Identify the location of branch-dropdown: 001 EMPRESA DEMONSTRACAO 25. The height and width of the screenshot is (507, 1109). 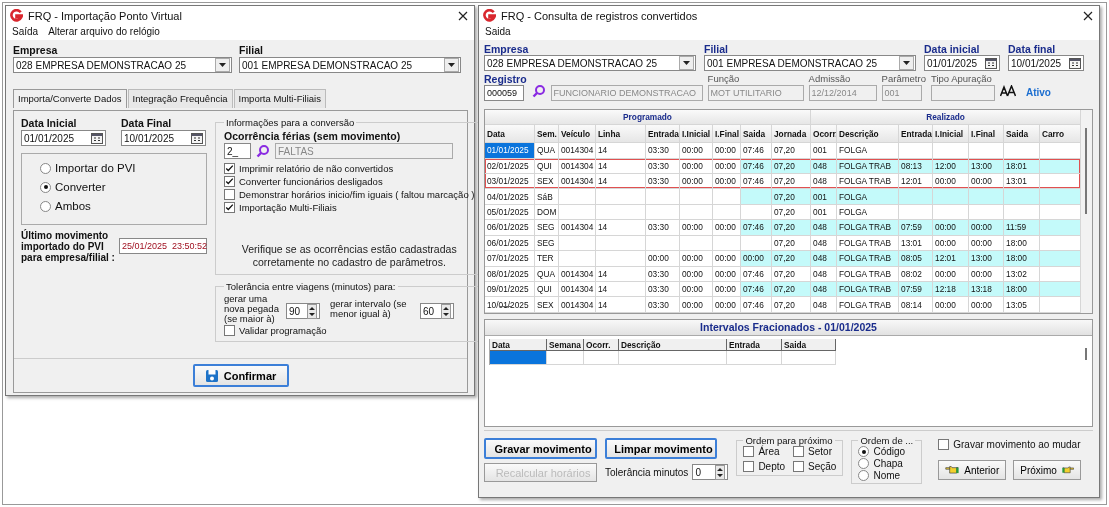
(350, 65).